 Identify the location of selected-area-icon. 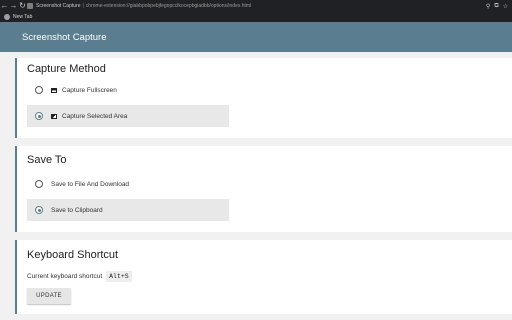
(54, 116).